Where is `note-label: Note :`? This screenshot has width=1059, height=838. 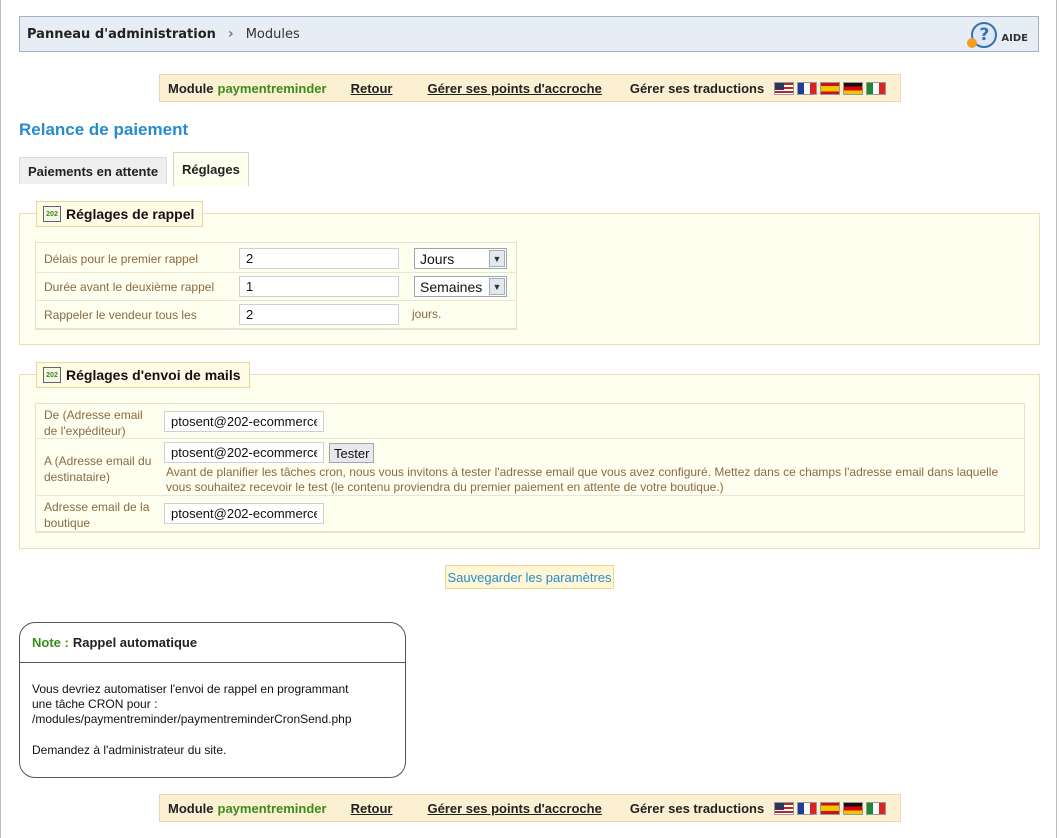 note-label: Note : is located at coordinates (50, 642).